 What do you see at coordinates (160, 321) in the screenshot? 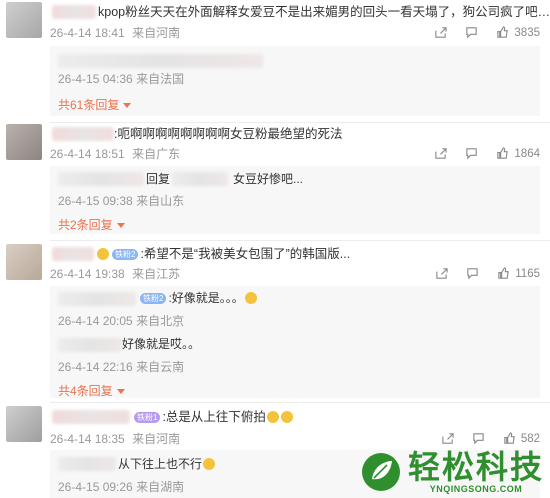
I see `reply-location: 来自北京` at bounding box center [160, 321].